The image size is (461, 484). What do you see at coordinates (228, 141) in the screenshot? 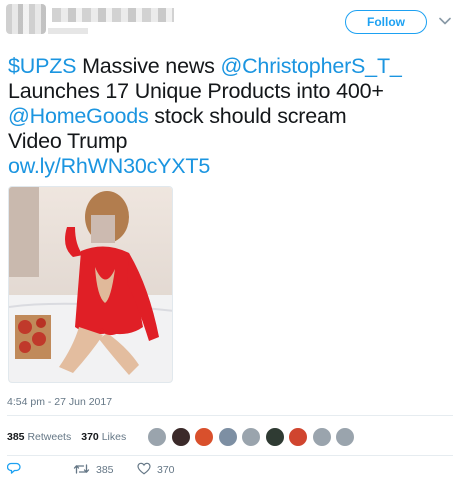
I see `tweet-text-line: Video Trump` at bounding box center [228, 141].